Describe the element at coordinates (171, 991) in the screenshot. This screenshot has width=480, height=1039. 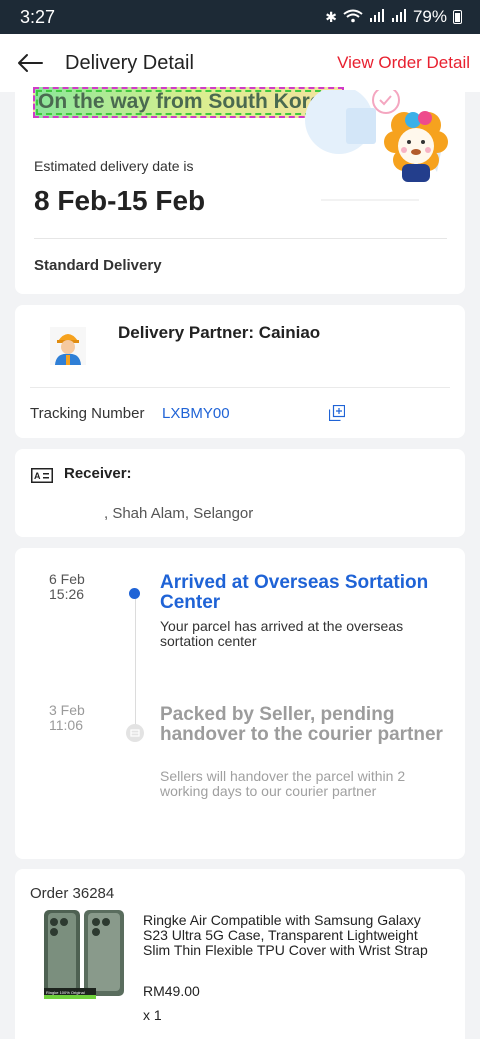
I see `product-price: RM49.00` at that location.